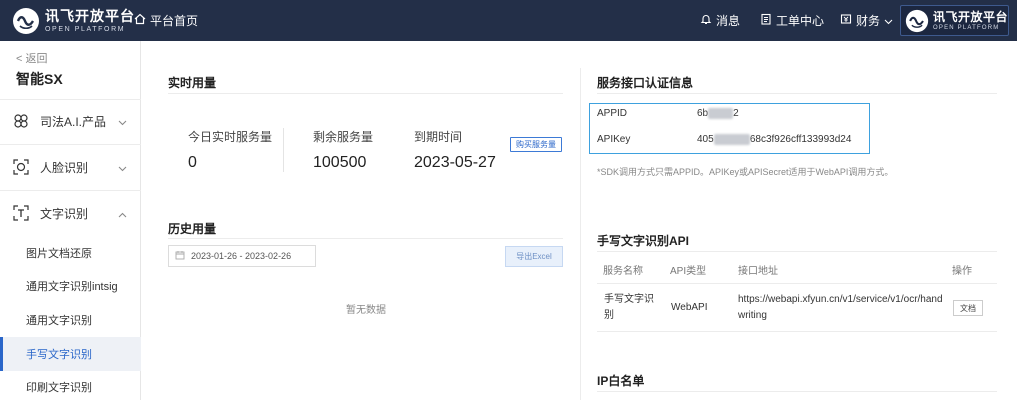 The width and height of the screenshot is (1017, 400). Describe the element at coordinates (183, 256) in the screenshot. I see `calendar-icon` at that location.